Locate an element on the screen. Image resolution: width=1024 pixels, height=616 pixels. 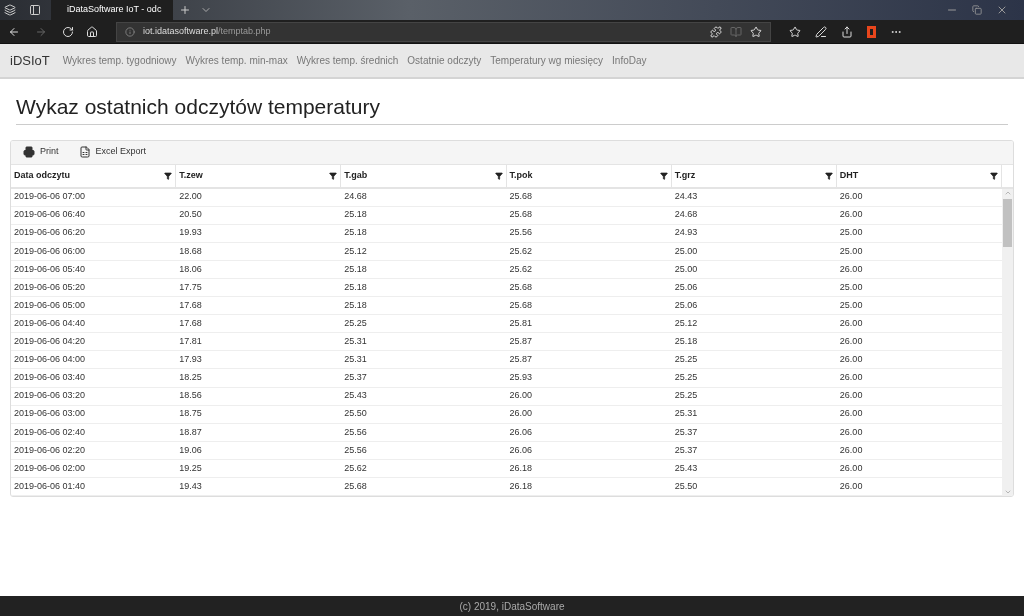
scroll-thumb is located at coordinates (1007, 222).